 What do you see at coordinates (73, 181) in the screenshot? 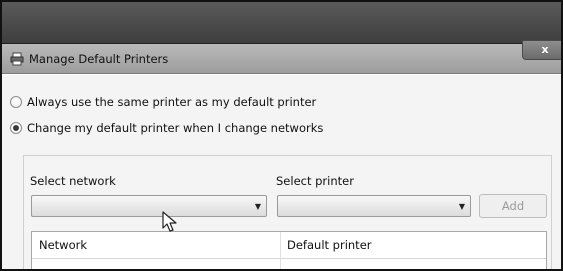
I see `select-network-label: Select network` at bounding box center [73, 181].